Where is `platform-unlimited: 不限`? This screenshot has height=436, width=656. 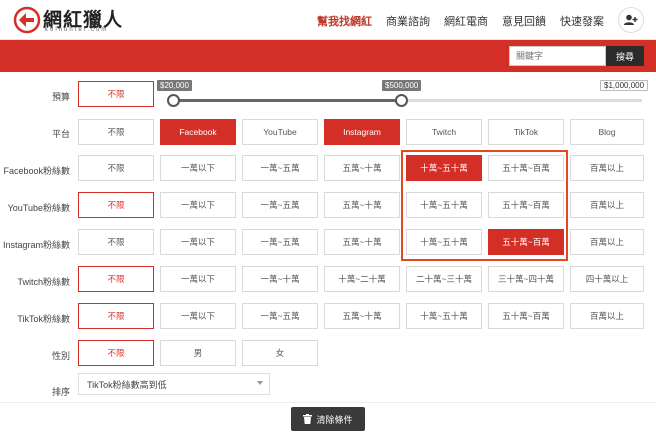 platform-unlimited: 不限 is located at coordinates (116, 132).